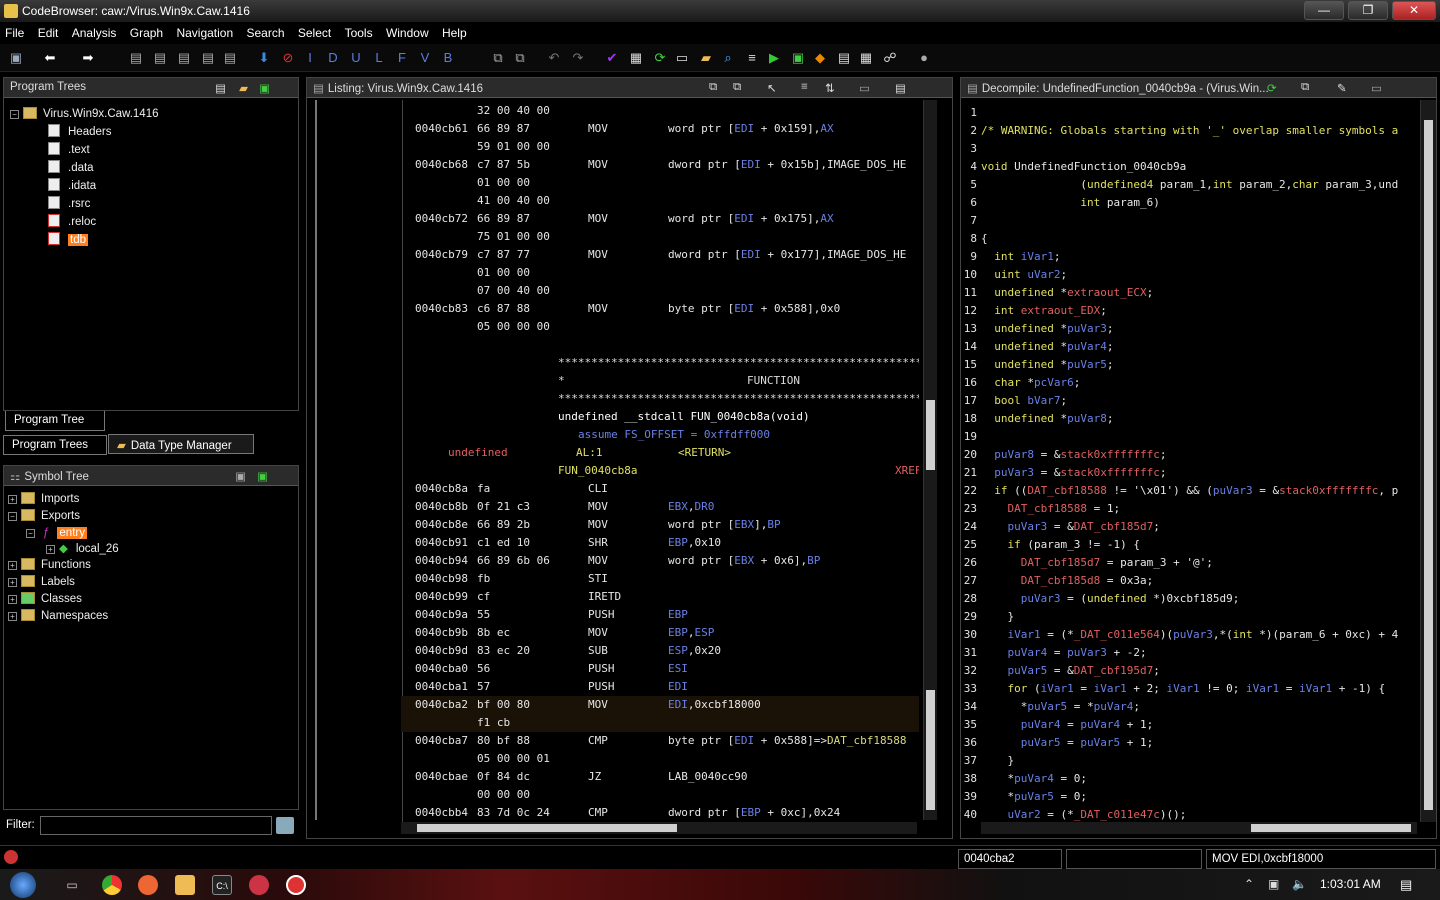 The width and height of the screenshot is (1440, 900). Describe the element at coordinates (11, 857) in the screenshot. I see `console-icon` at that location.